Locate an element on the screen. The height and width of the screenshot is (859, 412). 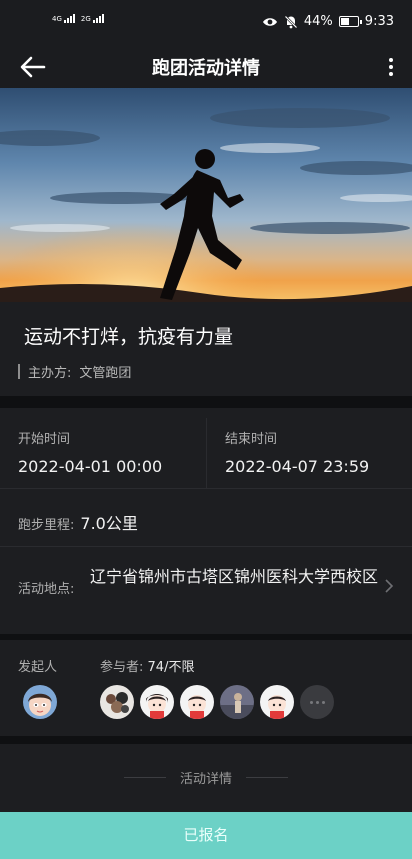
activity-title: 运动不打烊，抗疫有力量 is located at coordinates (129, 337).